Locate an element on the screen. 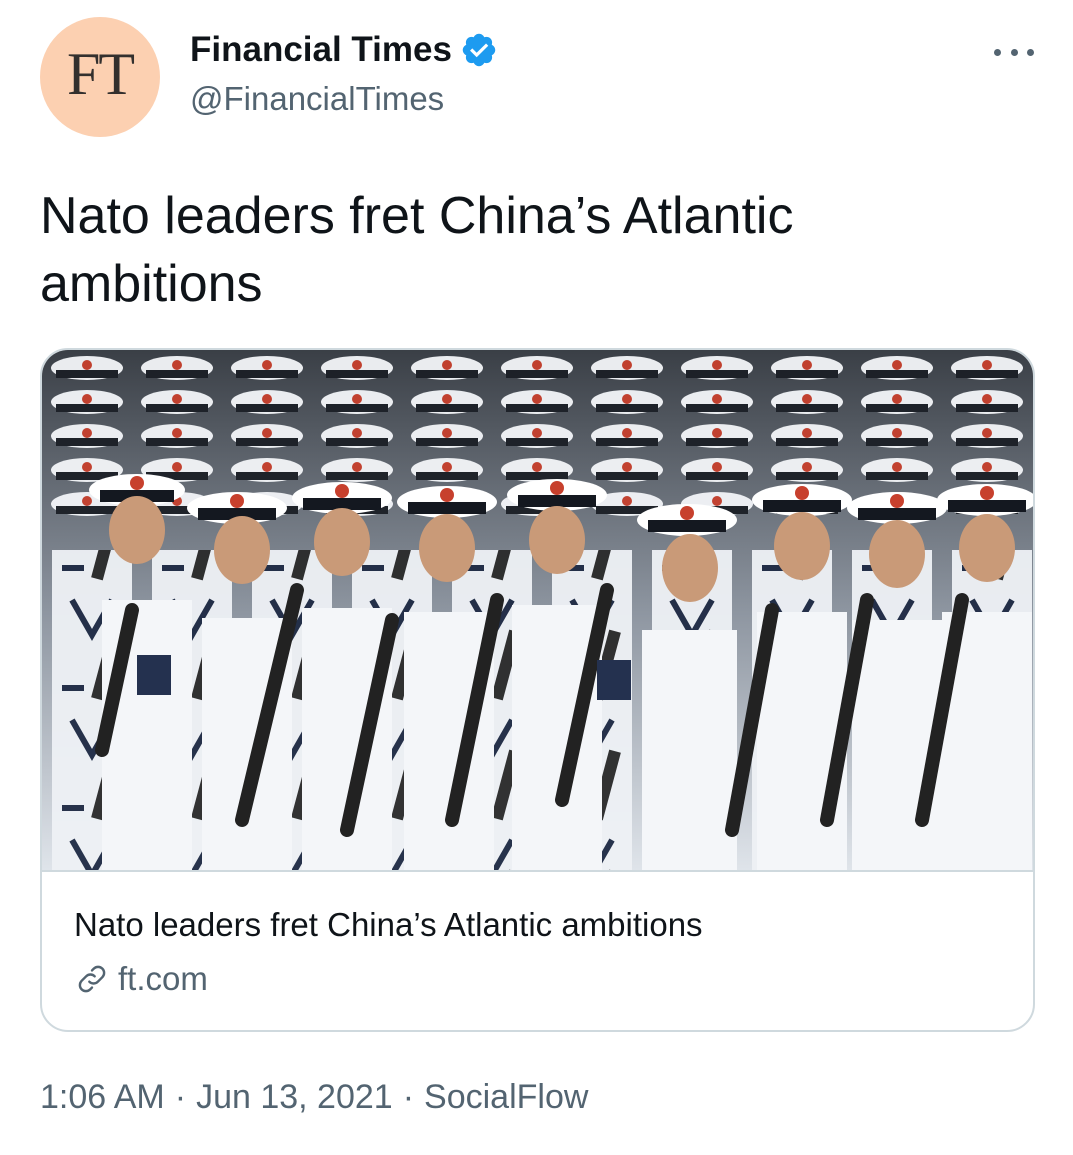  author-name-row: Financial Times is located at coordinates (344, 50).